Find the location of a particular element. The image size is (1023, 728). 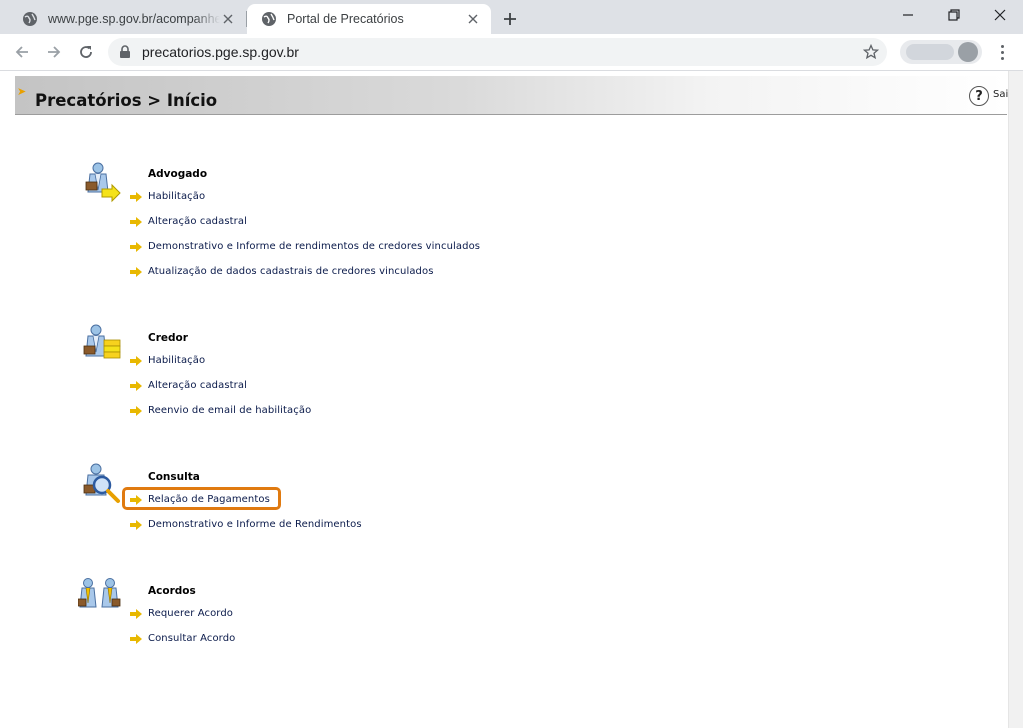

lawyer-icon is located at coordinates (103, 182).